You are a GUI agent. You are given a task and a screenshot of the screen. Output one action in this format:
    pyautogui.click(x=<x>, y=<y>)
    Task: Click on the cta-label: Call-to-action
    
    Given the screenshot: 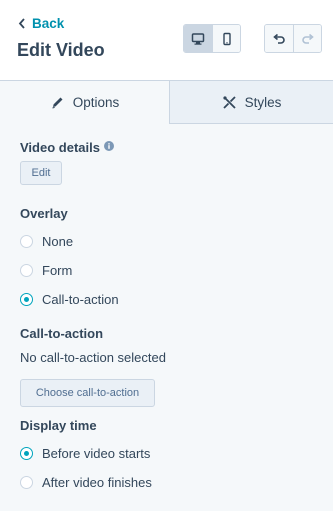 What is the action you would take?
    pyautogui.click(x=62, y=333)
    